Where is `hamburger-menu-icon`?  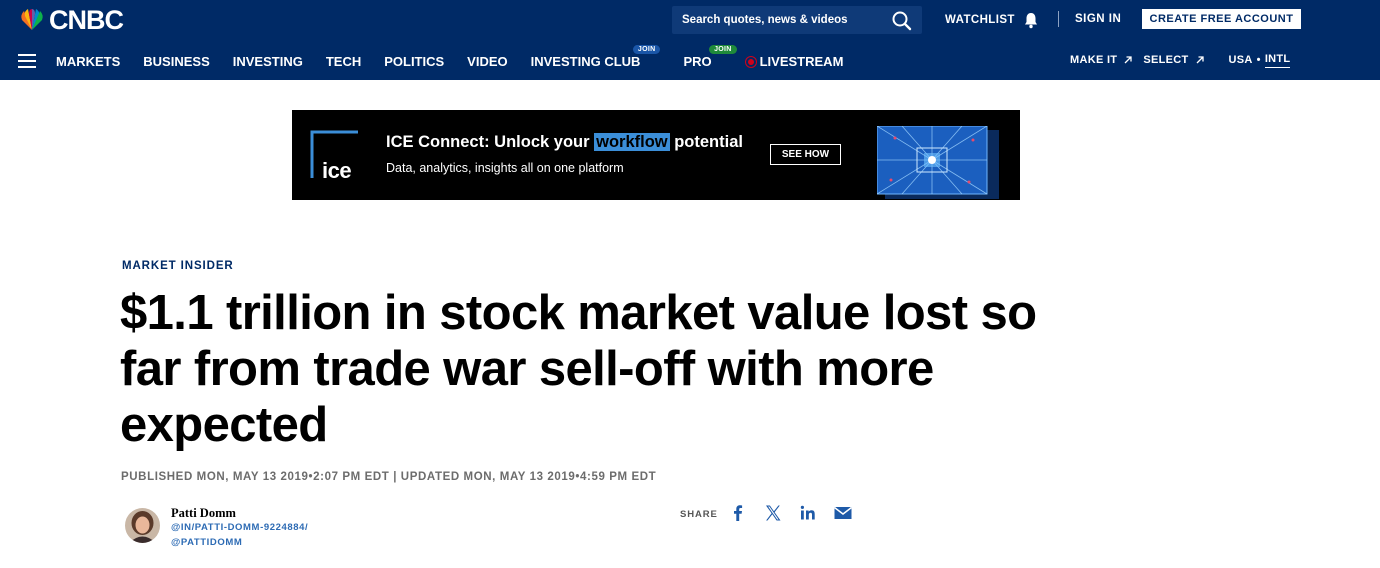
hamburger-menu-icon is located at coordinates (27, 61).